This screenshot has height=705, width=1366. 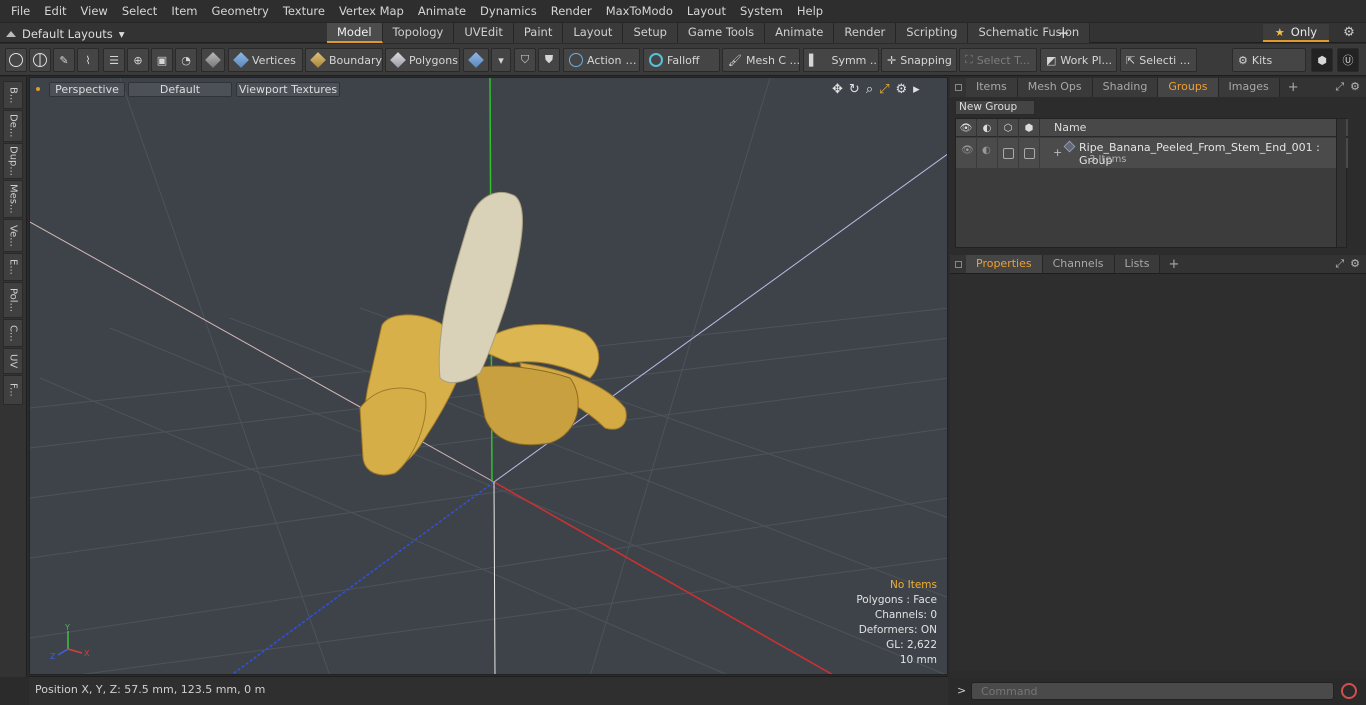 I want to click on menu-system: System, so click(x=761, y=11).